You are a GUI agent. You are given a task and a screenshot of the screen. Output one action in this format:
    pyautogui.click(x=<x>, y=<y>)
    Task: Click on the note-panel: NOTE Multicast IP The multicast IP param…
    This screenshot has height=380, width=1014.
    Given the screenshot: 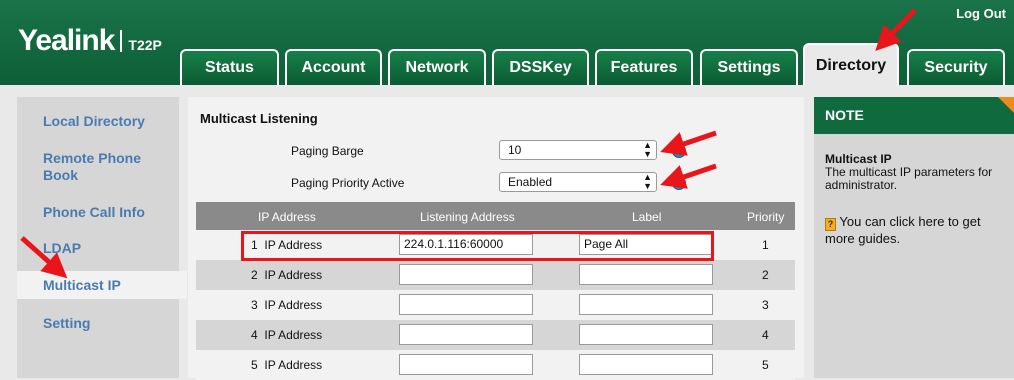 What is the action you would take?
    pyautogui.click(x=914, y=237)
    